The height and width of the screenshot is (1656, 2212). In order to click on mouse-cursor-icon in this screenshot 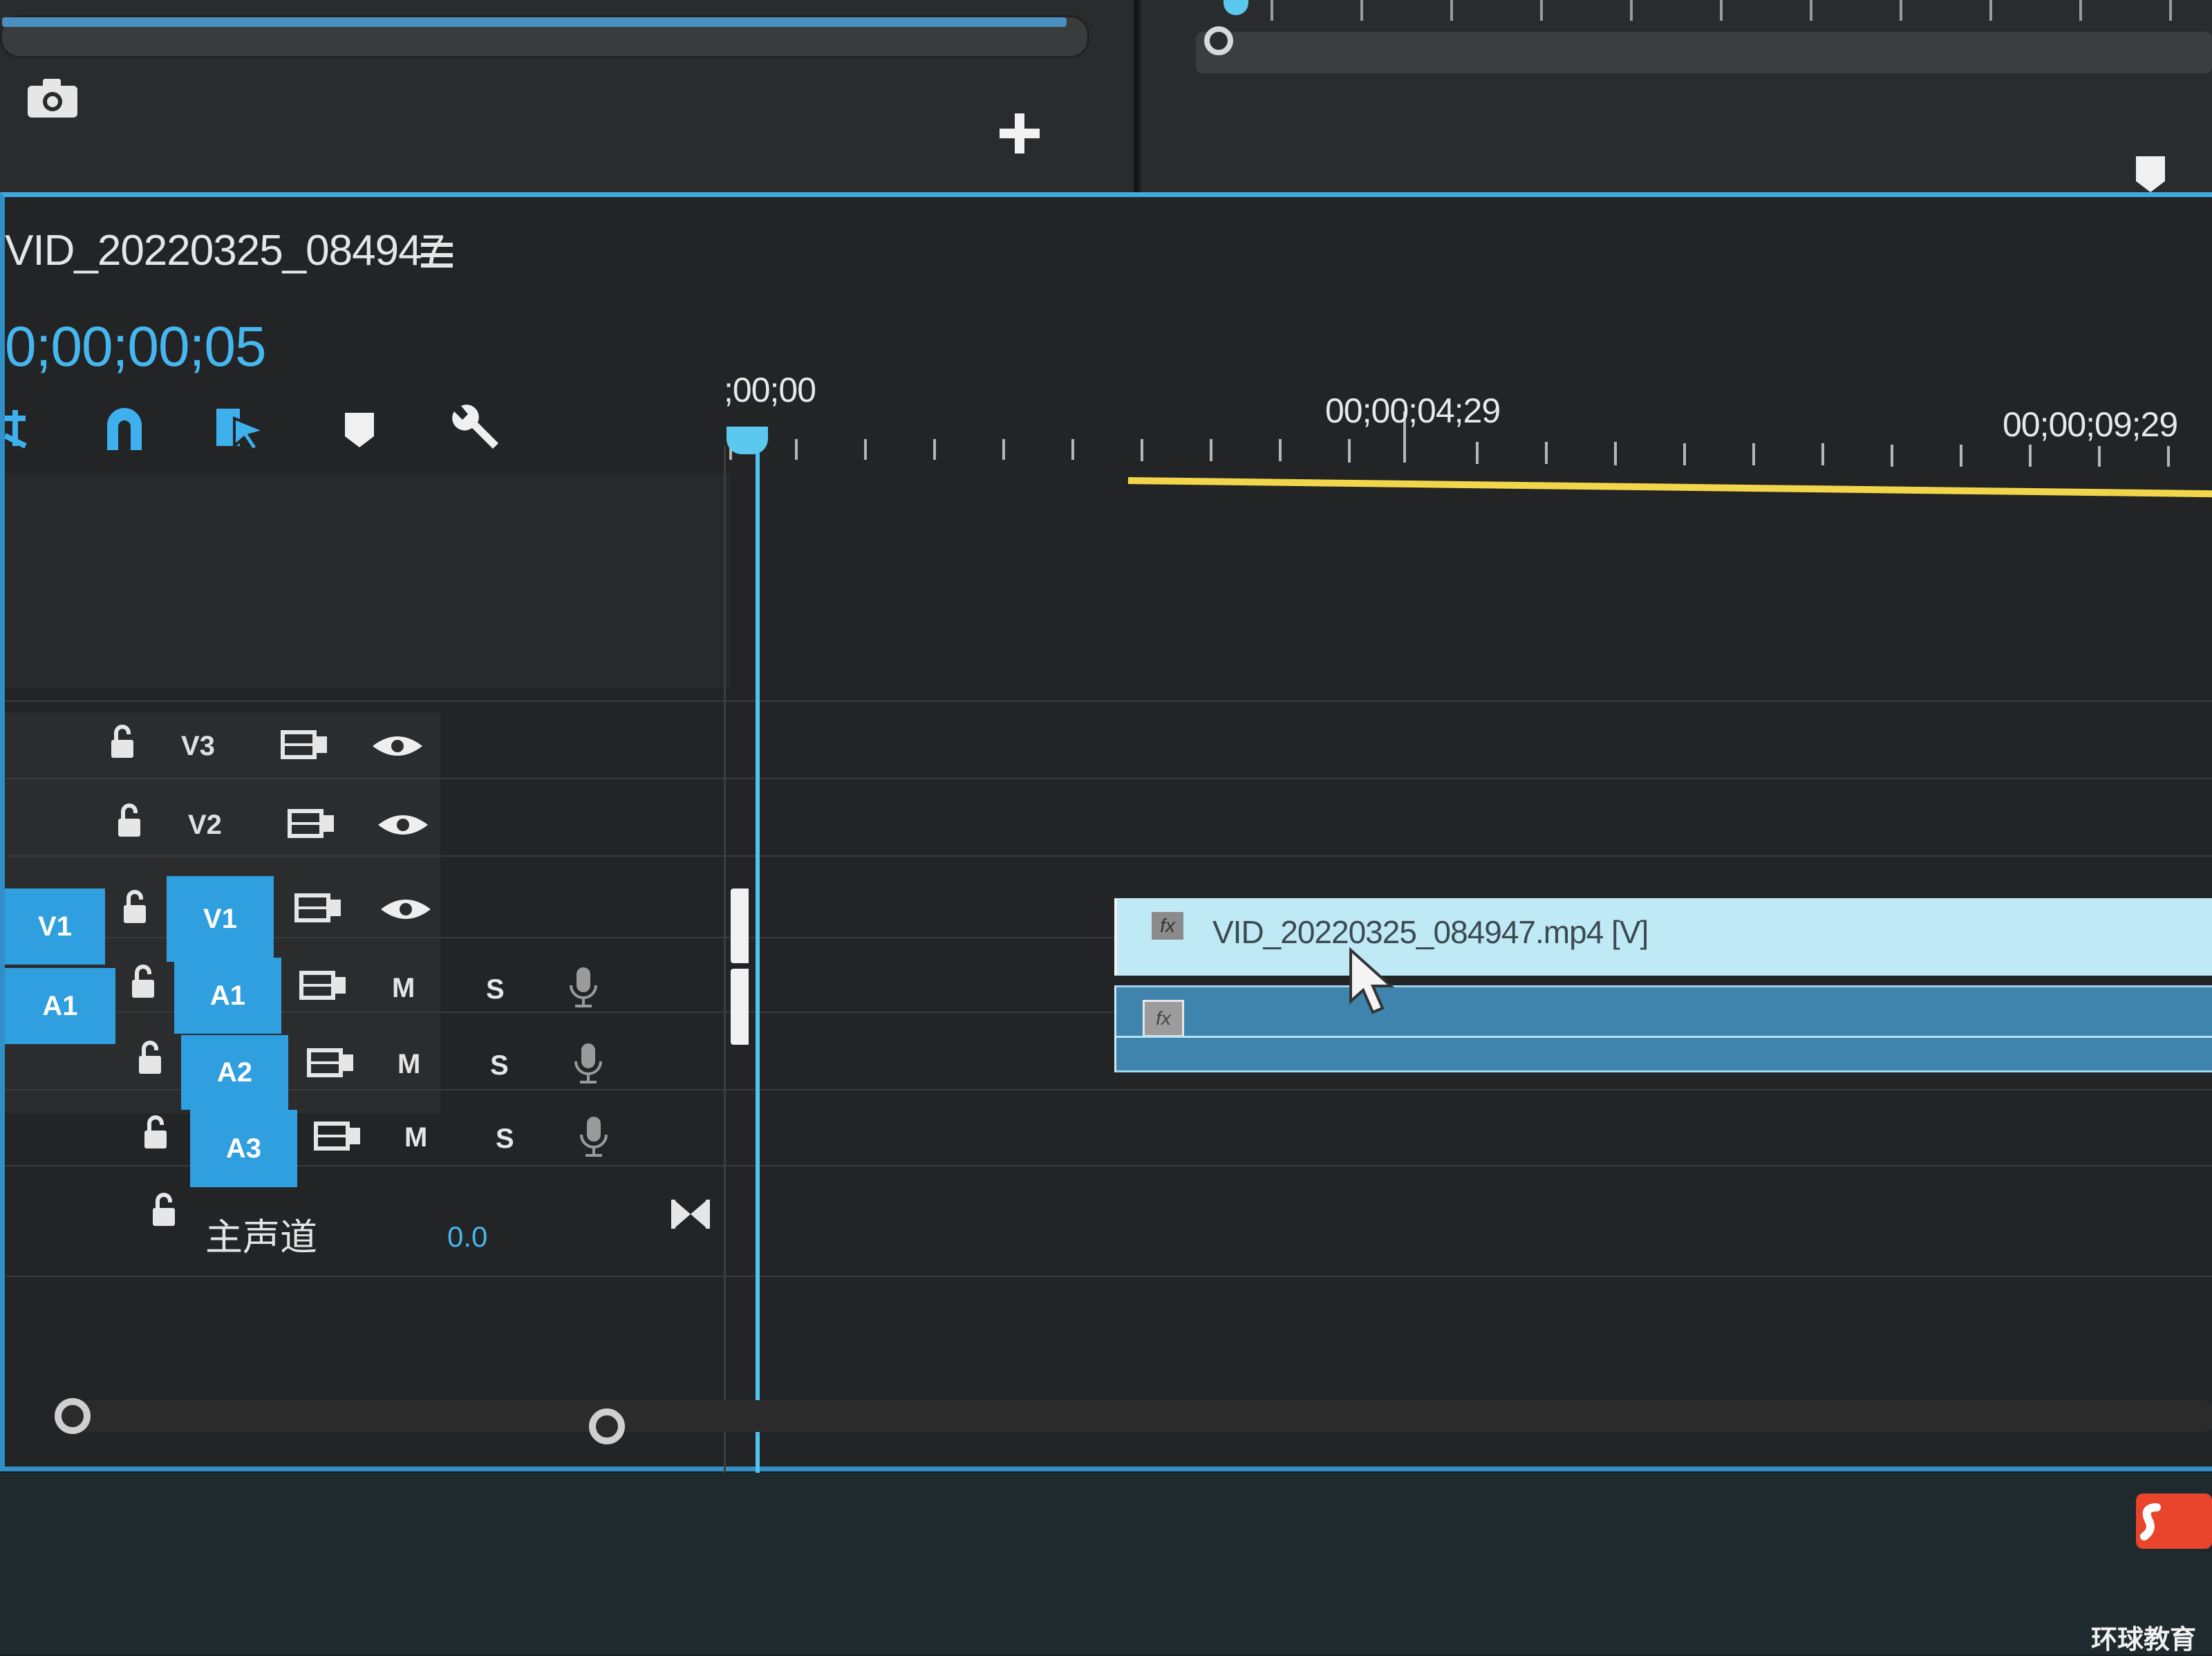, I will do `click(1372, 980)`.